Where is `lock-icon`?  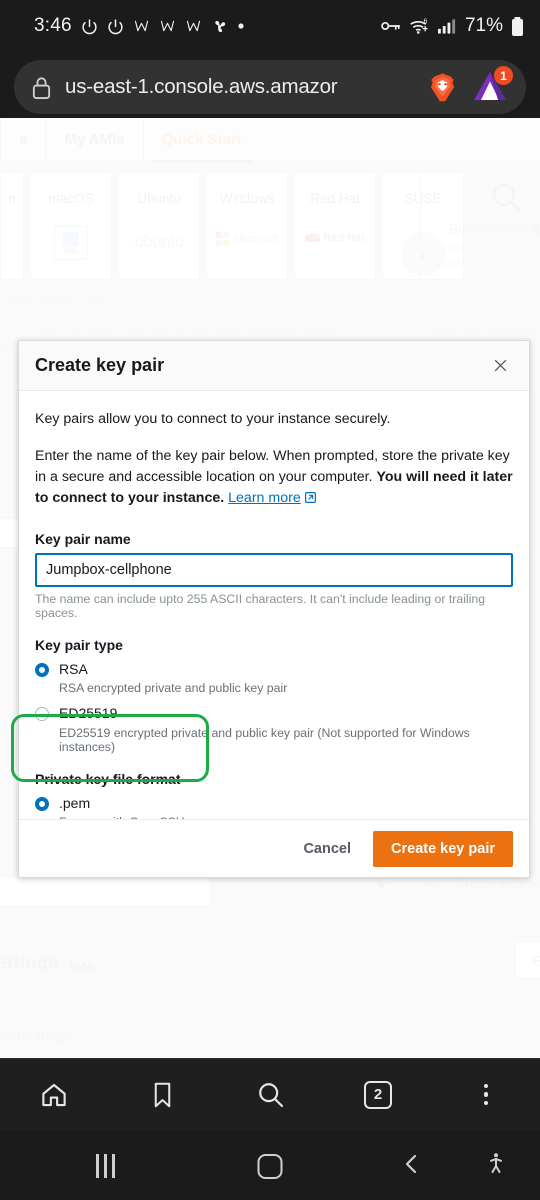 lock-icon is located at coordinates (41, 87).